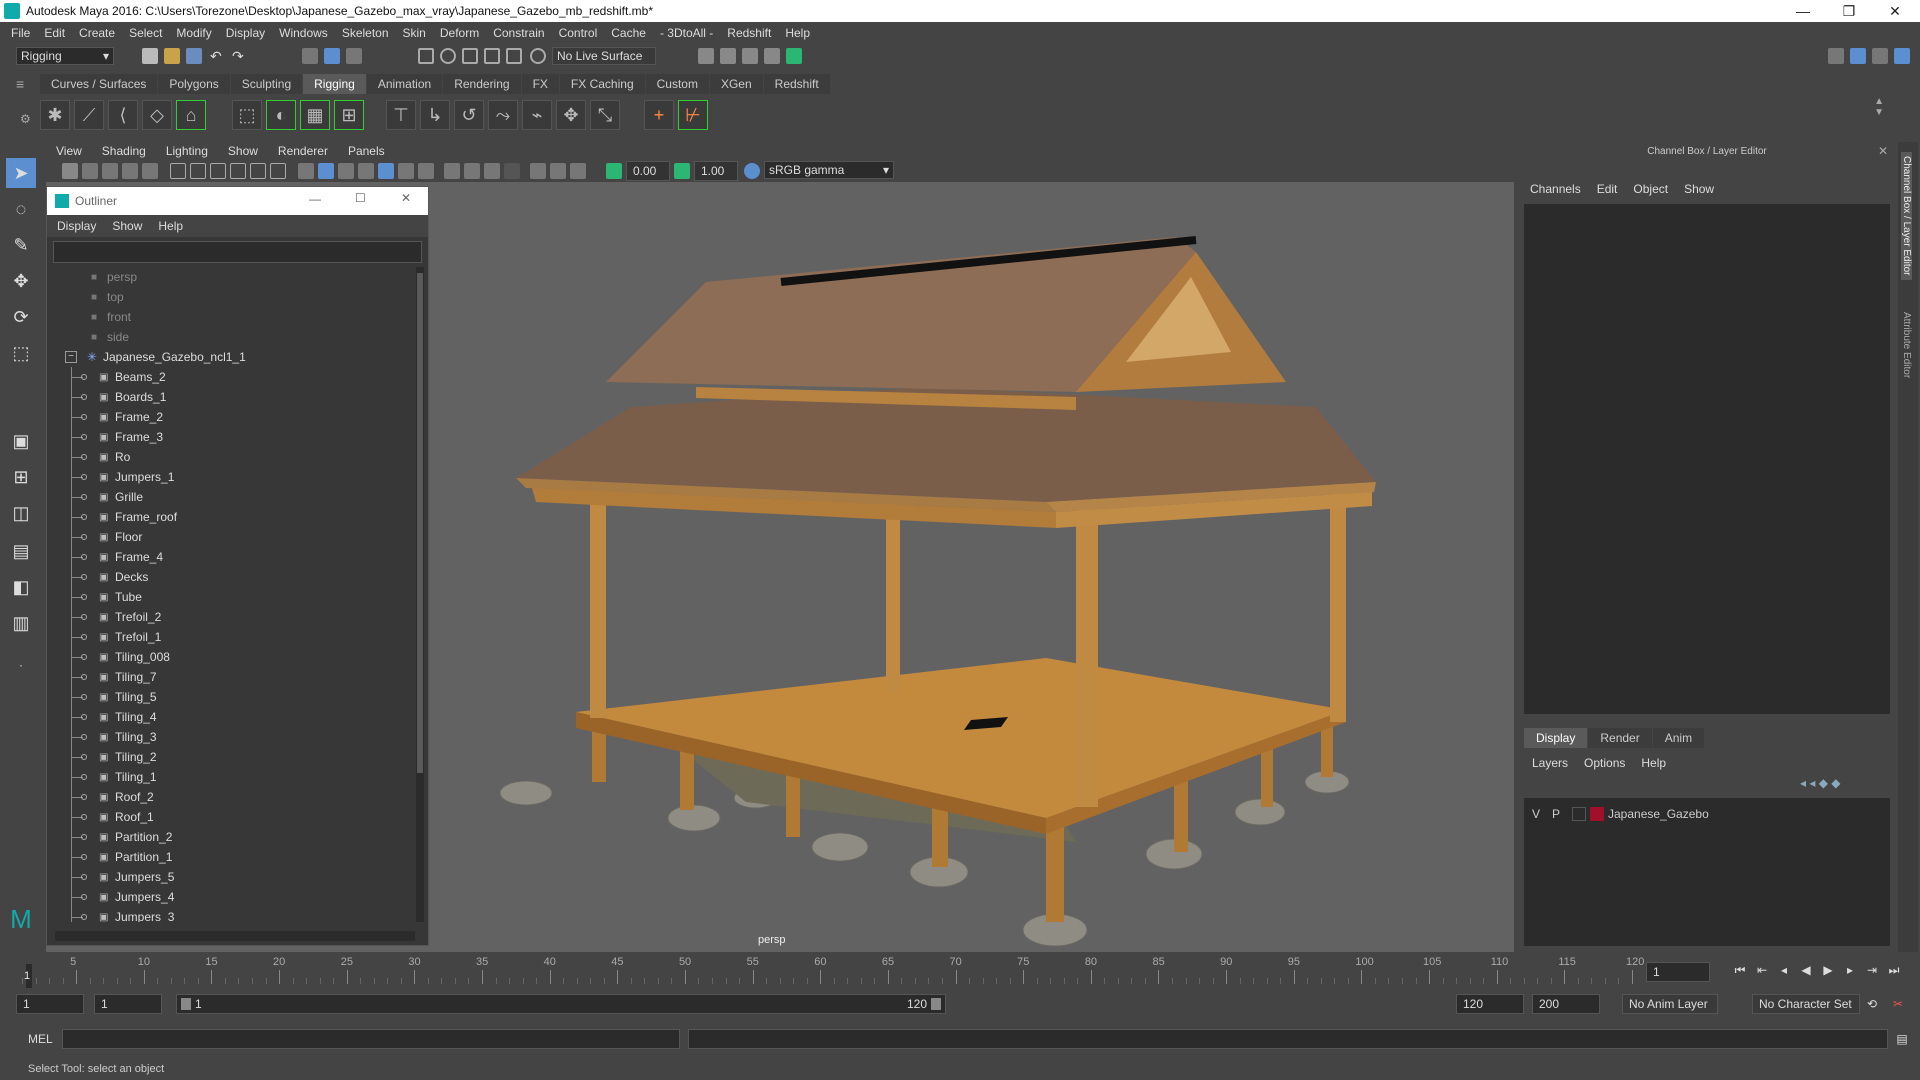 The height and width of the screenshot is (1080, 1920). I want to click on select-object-icon, so click(332, 56).